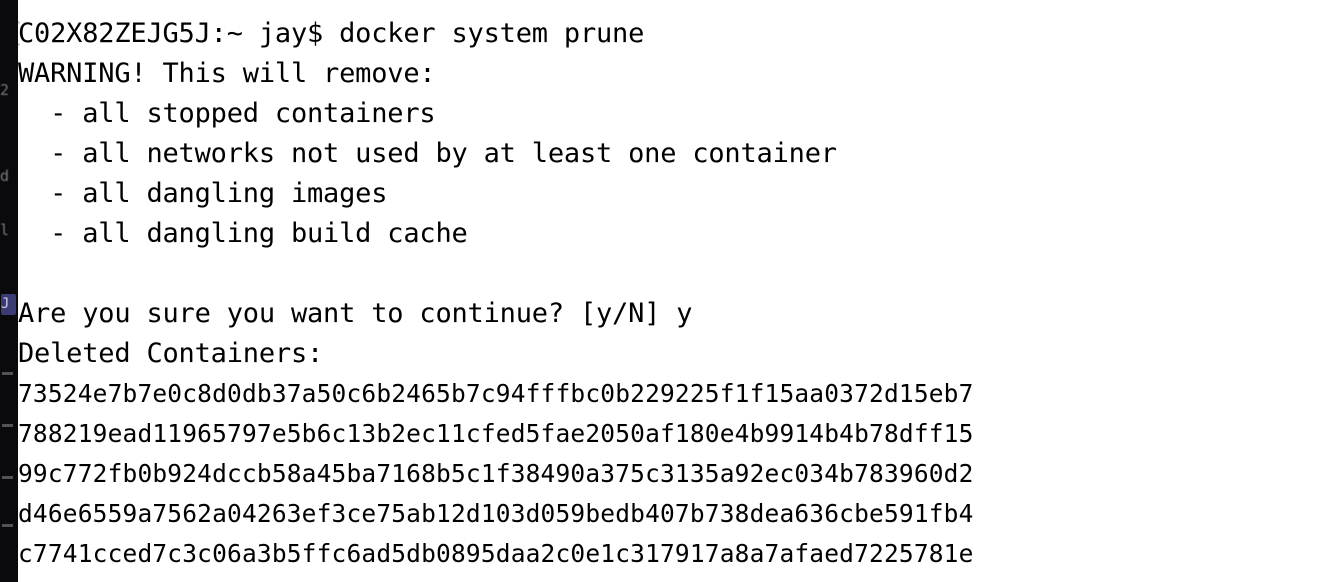 The height and width of the screenshot is (582, 1322). Describe the element at coordinates (5, 230) in the screenshot. I see `background-glyph-fragment: l` at that location.